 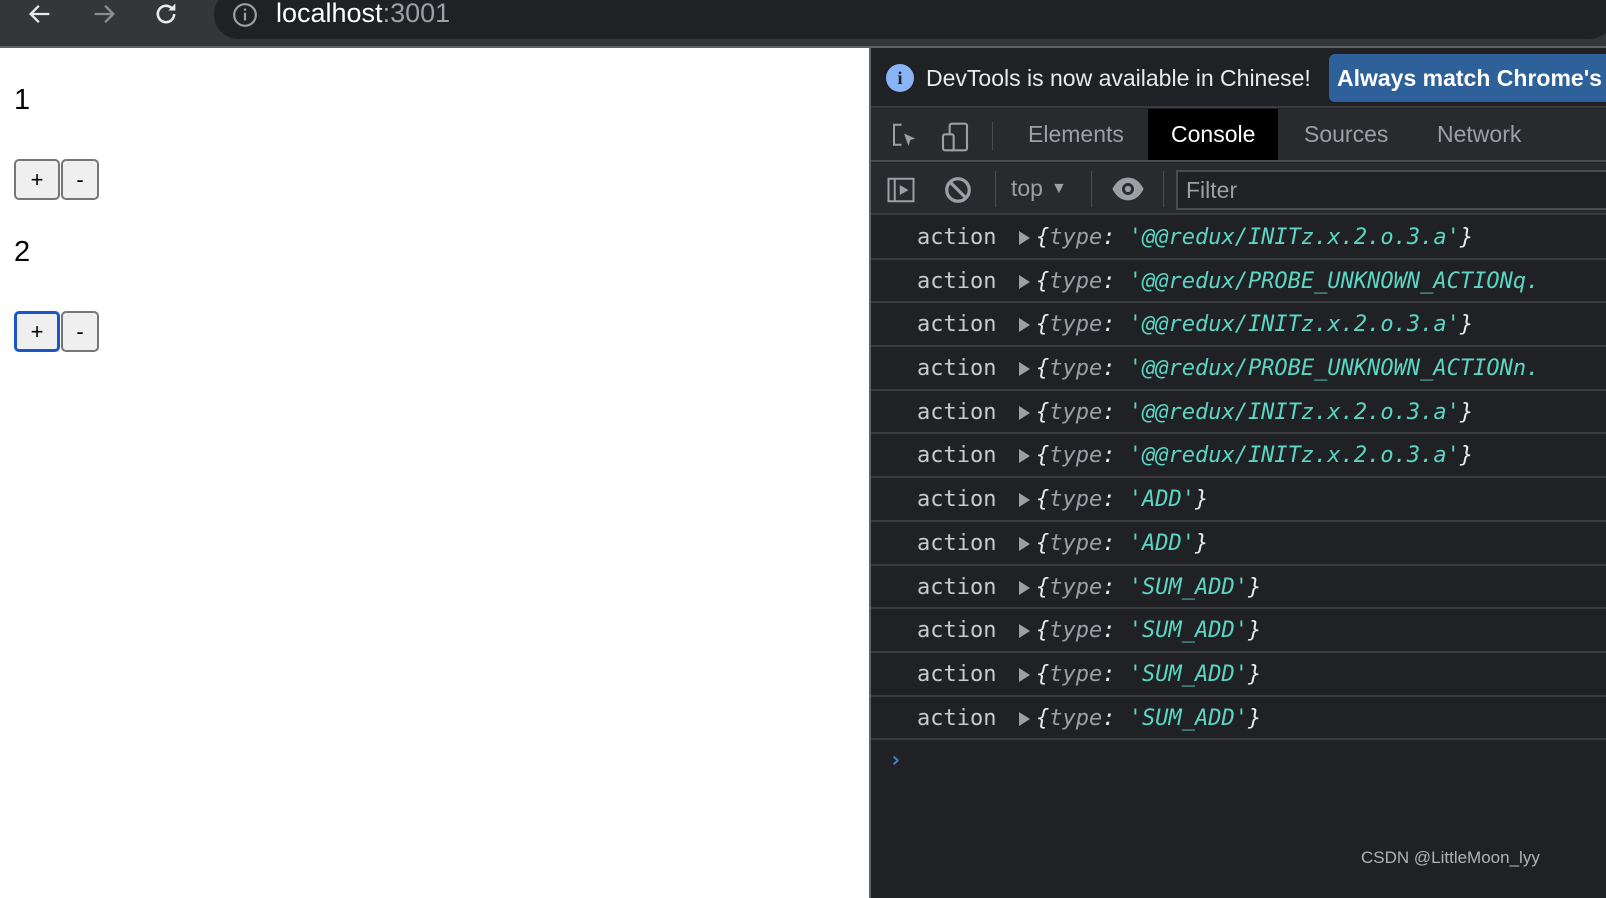 I want to click on show-sidebar-icon, so click(x=901, y=190).